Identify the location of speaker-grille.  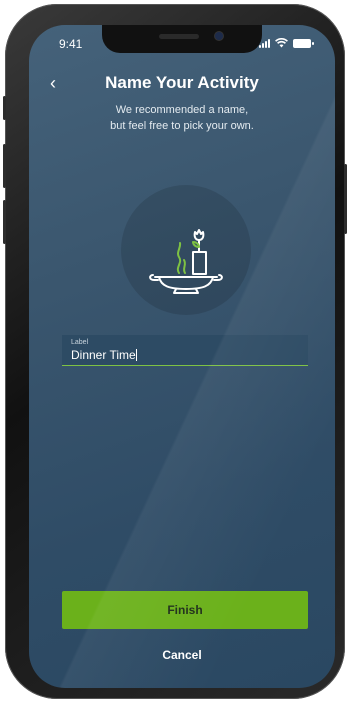
(179, 36).